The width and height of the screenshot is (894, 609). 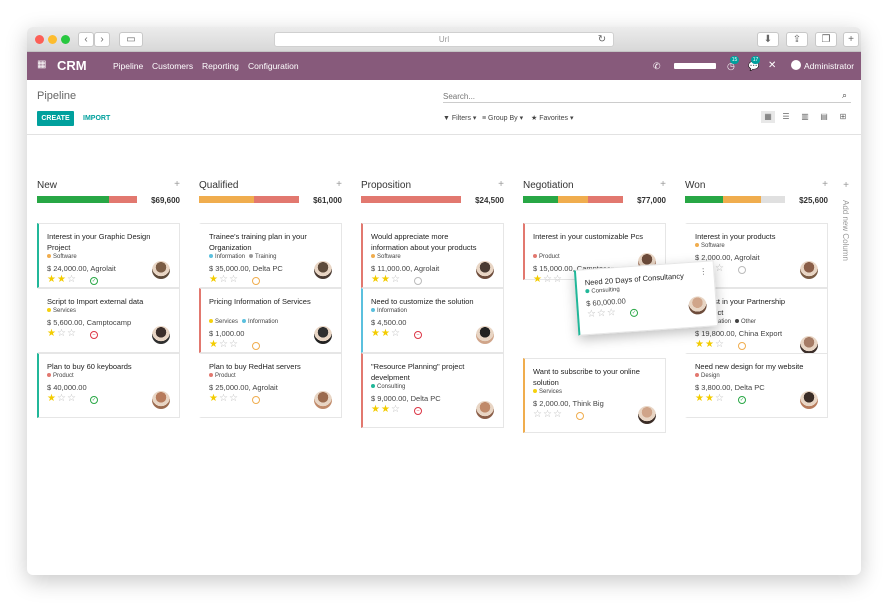 What do you see at coordinates (72, 65) in the screenshot?
I see `app-brand: CRM` at bounding box center [72, 65].